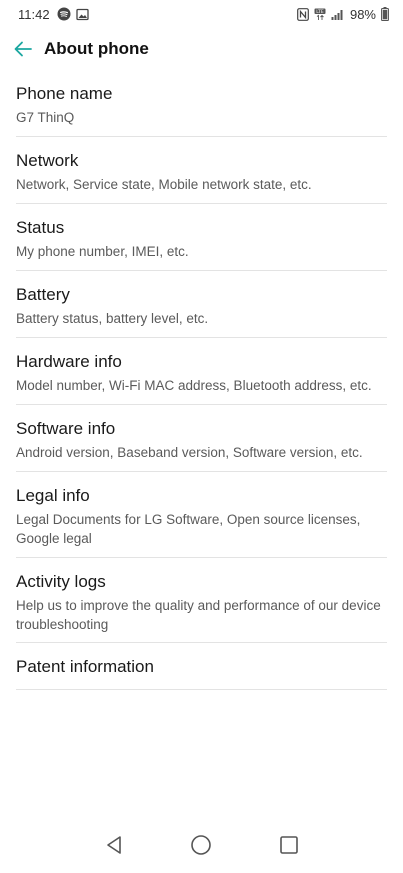 Image resolution: width=403 pixels, height=873 pixels. Describe the element at coordinates (385, 14) in the screenshot. I see `battery-icon` at that location.